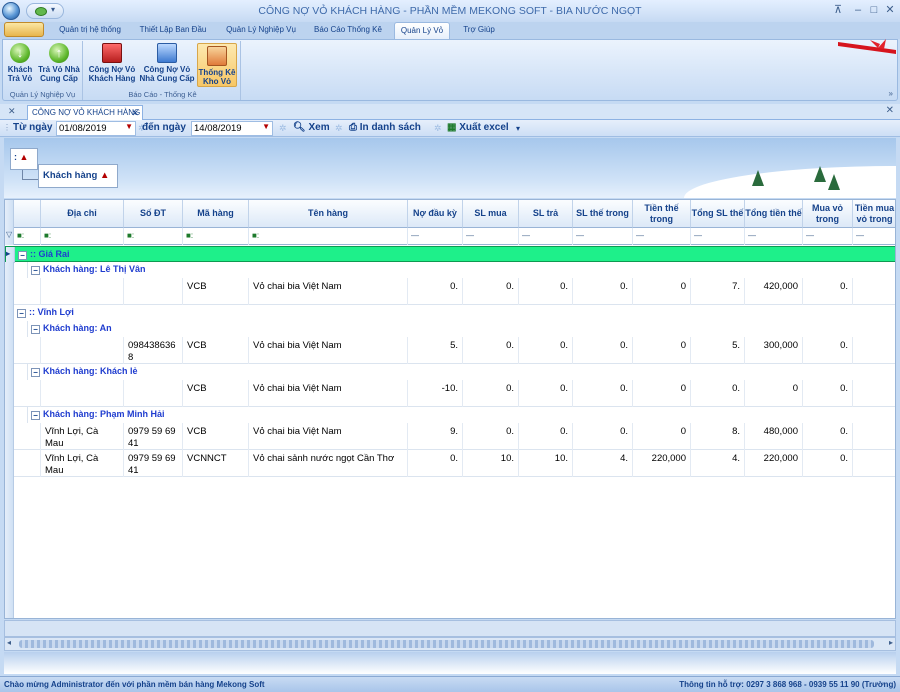  I want to click on table-cell: 0979 59 69 41, so click(153, 436).